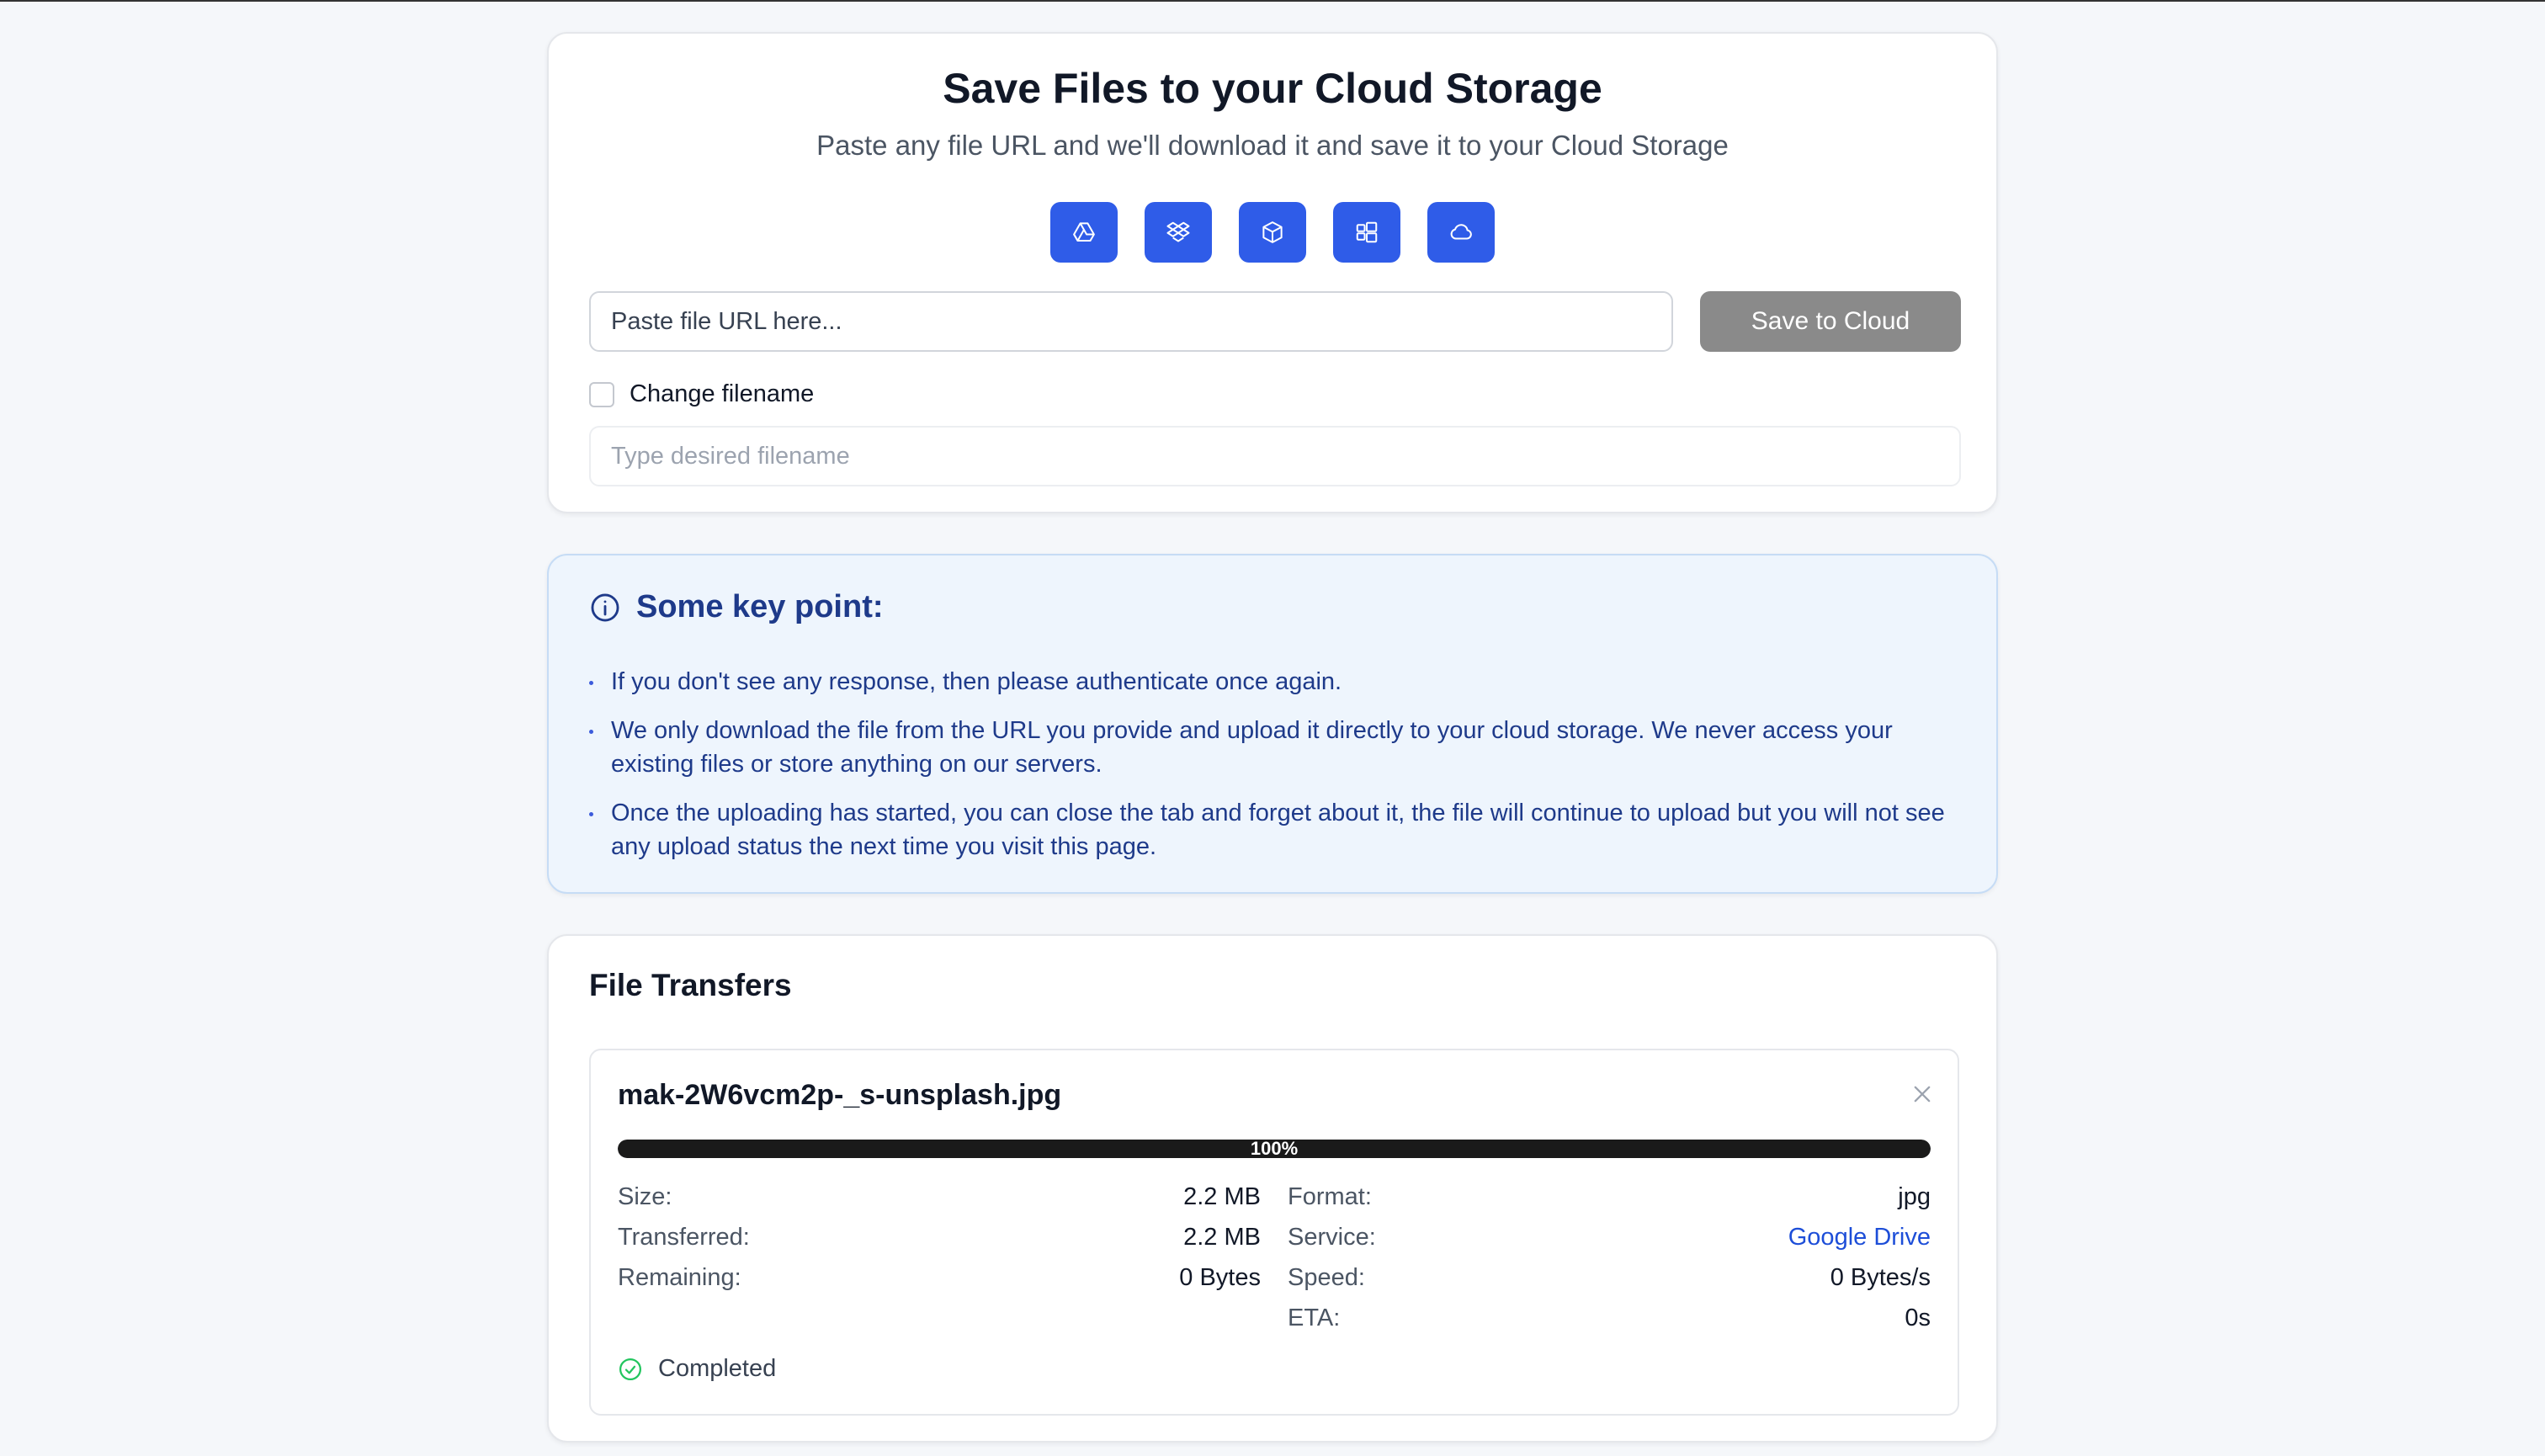 The image size is (2545, 1456). I want to click on info-icon, so click(605, 607).